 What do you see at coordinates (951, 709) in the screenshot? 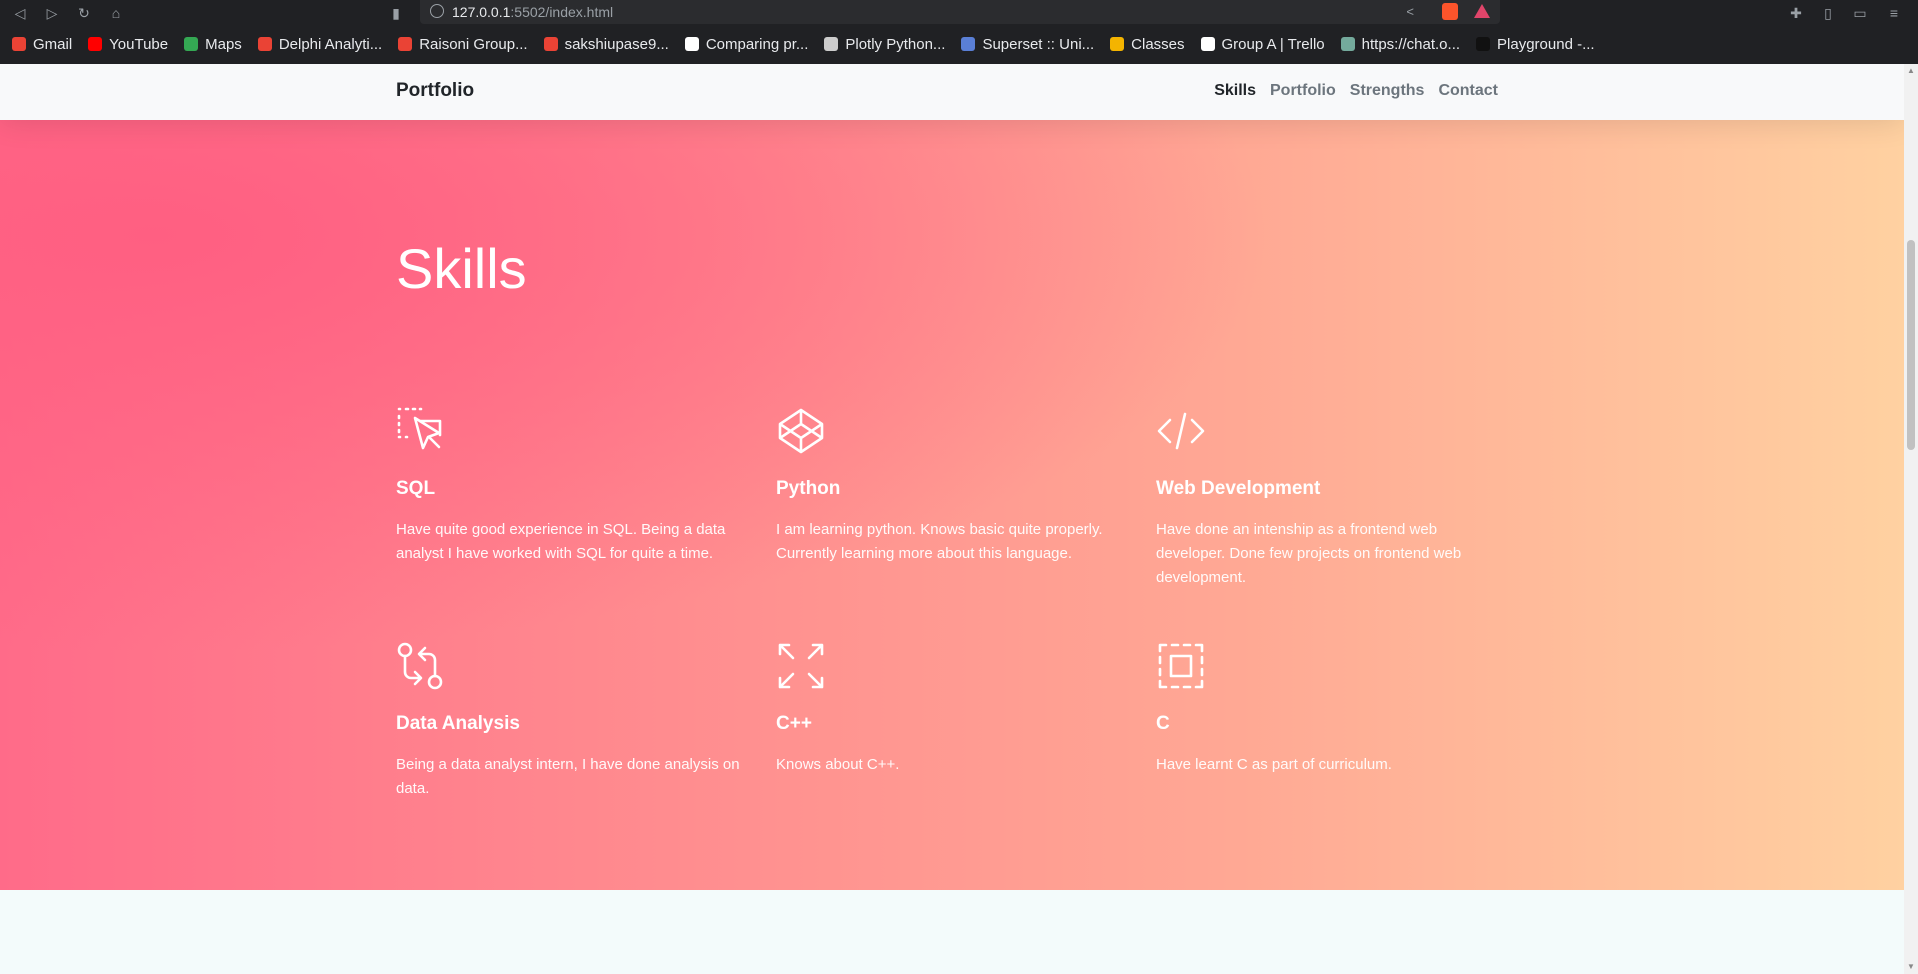
I see `skill-card-cpp: C++ Knows about C++.` at bounding box center [951, 709].